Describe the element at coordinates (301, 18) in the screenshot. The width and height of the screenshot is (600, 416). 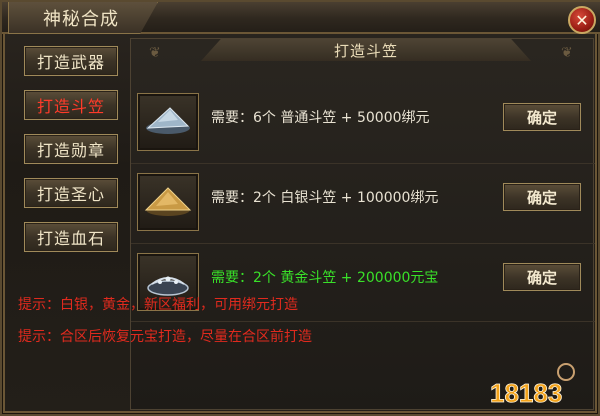
I see `title-bar: 神秘合成 ✕` at that location.